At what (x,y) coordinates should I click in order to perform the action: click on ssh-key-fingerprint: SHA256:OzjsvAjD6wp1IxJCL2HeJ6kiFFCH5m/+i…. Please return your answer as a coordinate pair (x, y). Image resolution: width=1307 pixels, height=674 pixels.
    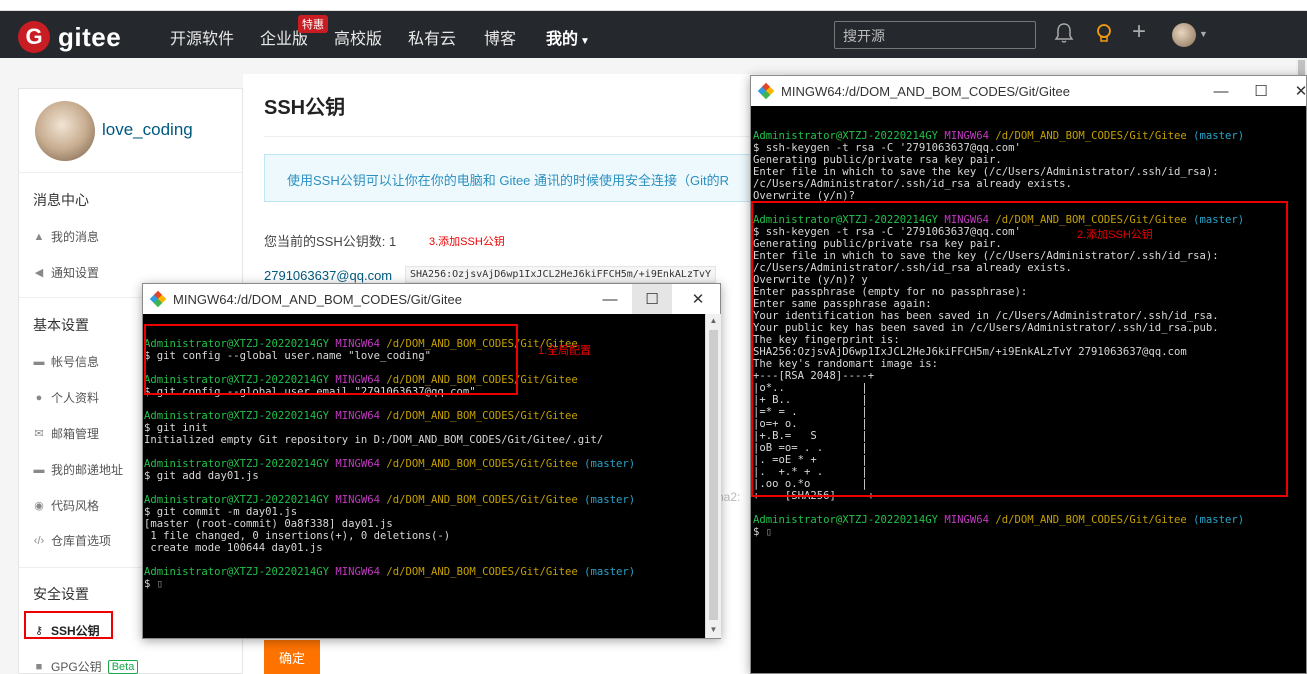
    Looking at the image, I should click on (561, 274).